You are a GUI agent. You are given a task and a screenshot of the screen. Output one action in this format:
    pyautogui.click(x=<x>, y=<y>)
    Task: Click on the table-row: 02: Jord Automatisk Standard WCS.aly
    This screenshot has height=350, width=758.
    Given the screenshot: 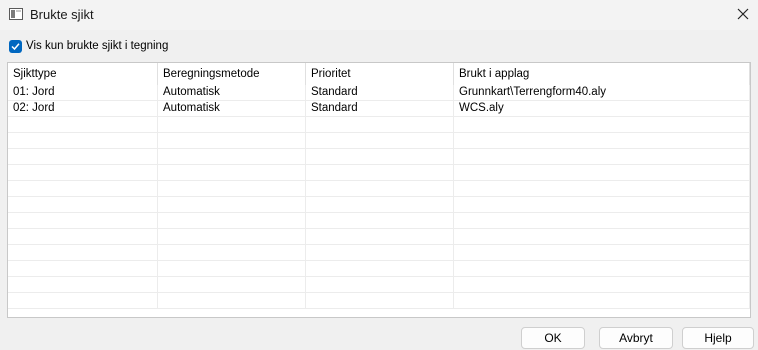 What is the action you would take?
    pyautogui.click(x=379, y=109)
    